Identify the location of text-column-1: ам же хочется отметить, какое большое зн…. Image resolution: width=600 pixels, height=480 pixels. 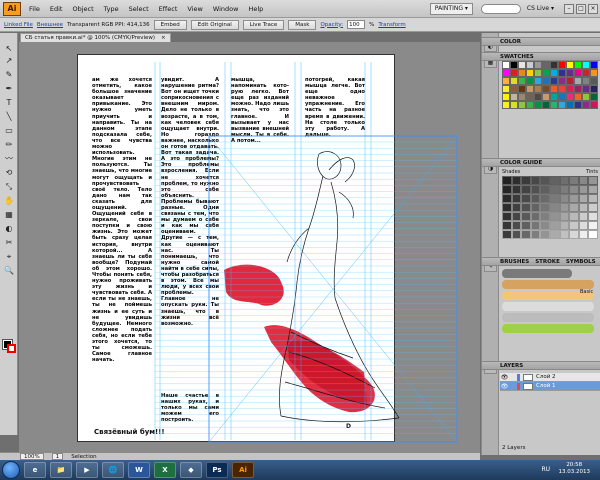
(122, 250).